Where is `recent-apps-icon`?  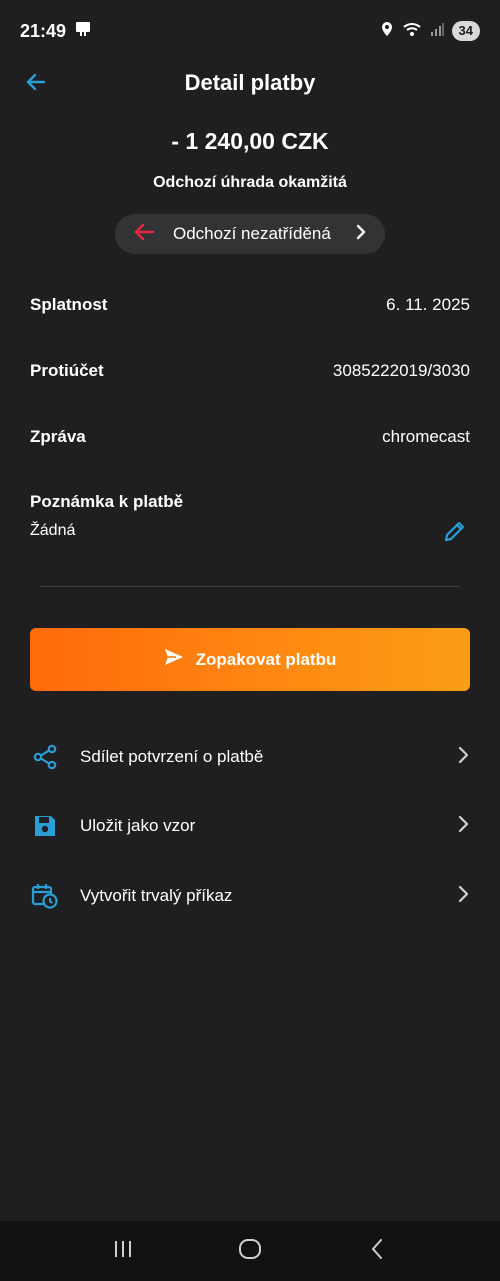 recent-apps-icon is located at coordinates (123, 1251).